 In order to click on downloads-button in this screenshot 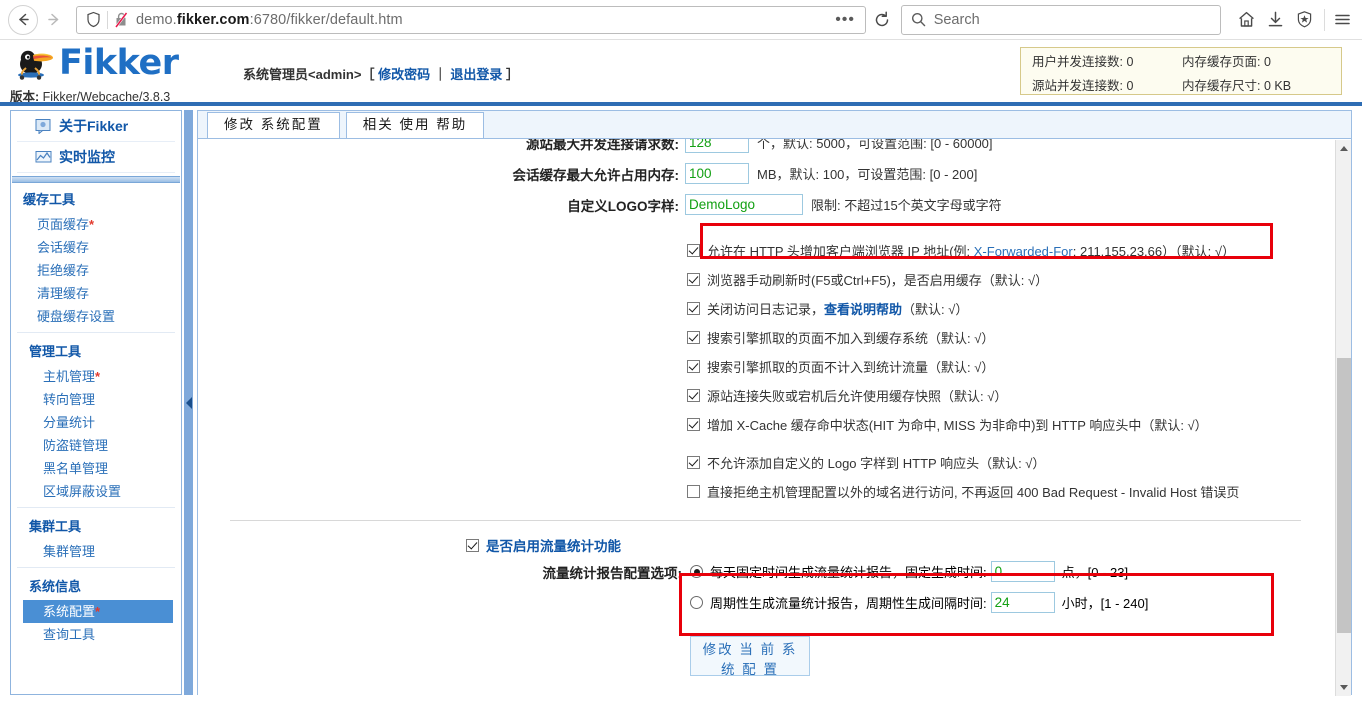, I will do `click(1275, 20)`.